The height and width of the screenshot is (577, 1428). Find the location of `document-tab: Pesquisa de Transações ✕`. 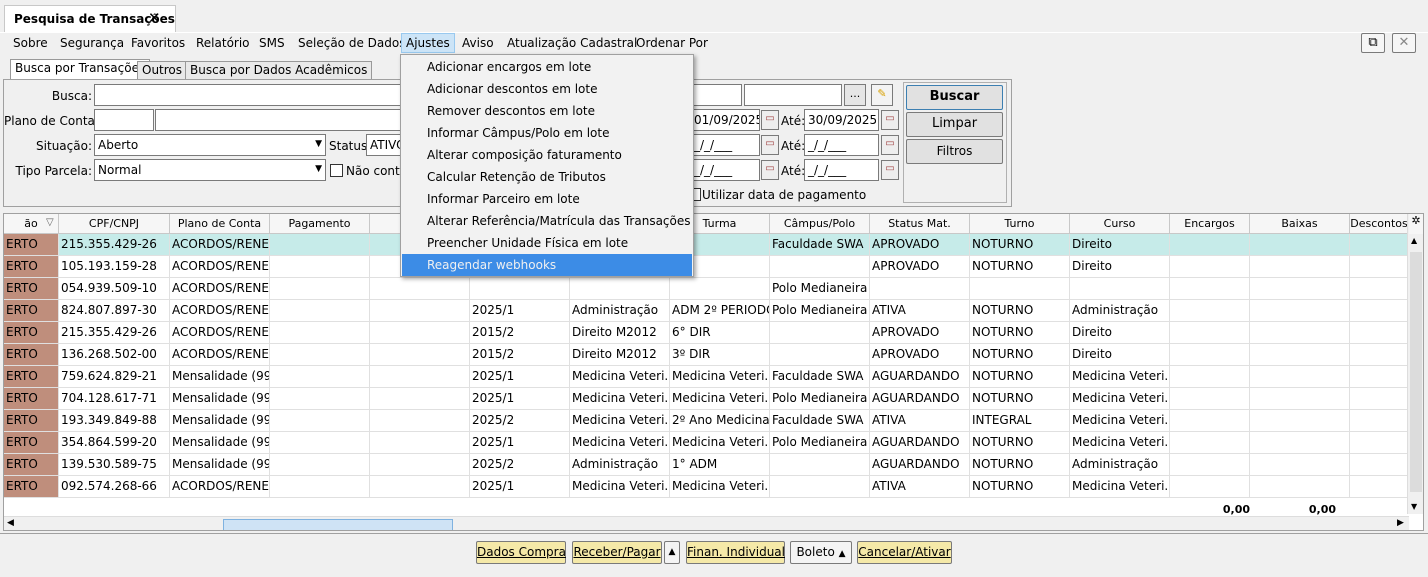

document-tab: Pesquisa de Transações ✕ is located at coordinates (90, 18).